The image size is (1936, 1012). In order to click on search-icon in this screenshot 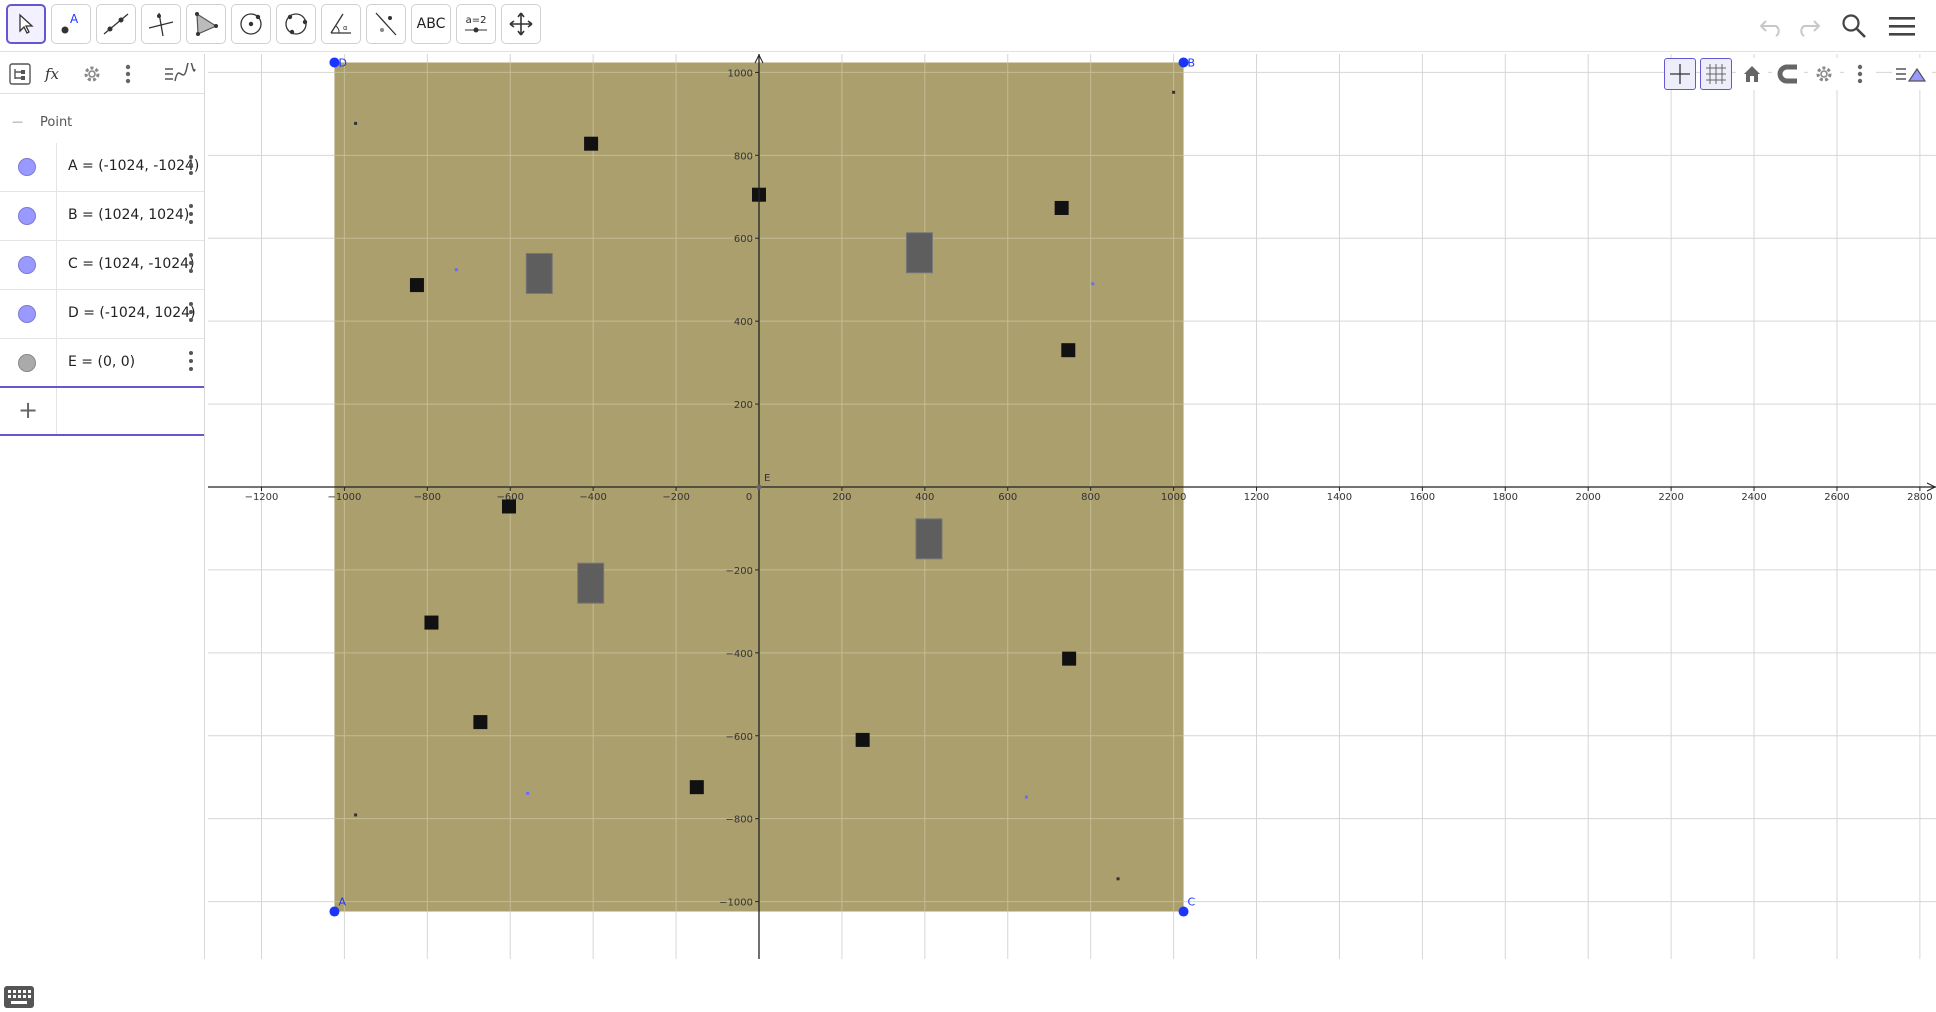, I will do `click(1854, 26)`.